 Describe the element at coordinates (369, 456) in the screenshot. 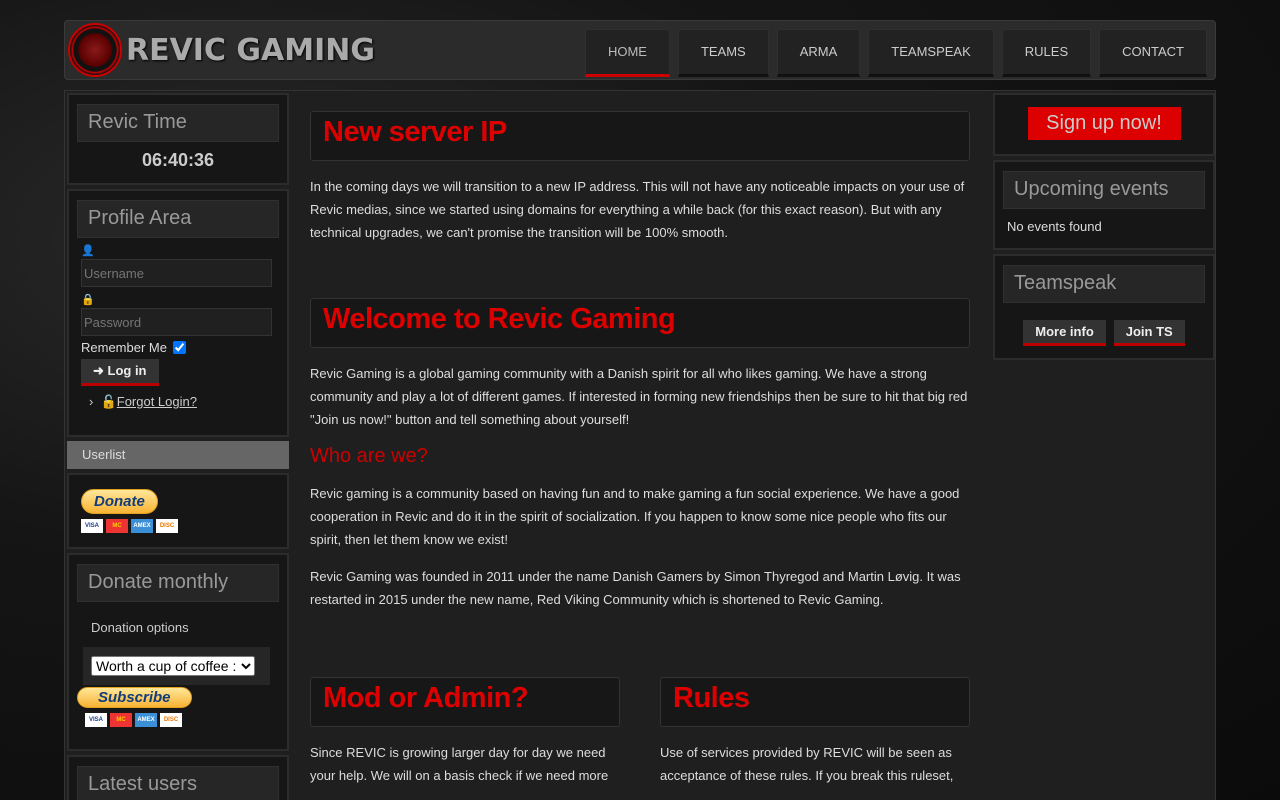

I see `article-subtitle: Who are we?` at that location.